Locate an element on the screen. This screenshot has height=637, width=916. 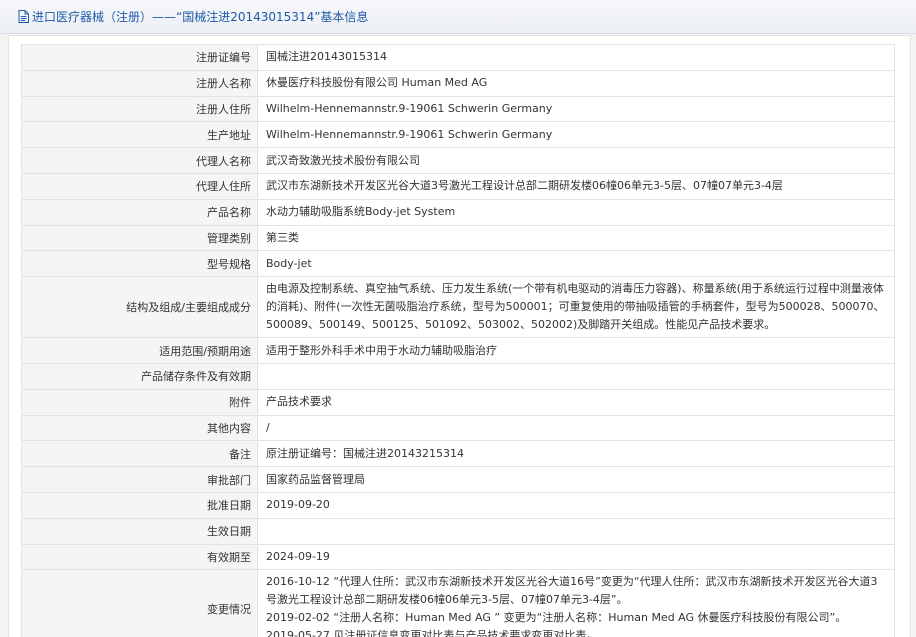
row-value: 2024-09-19 is located at coordinates (576, 557).